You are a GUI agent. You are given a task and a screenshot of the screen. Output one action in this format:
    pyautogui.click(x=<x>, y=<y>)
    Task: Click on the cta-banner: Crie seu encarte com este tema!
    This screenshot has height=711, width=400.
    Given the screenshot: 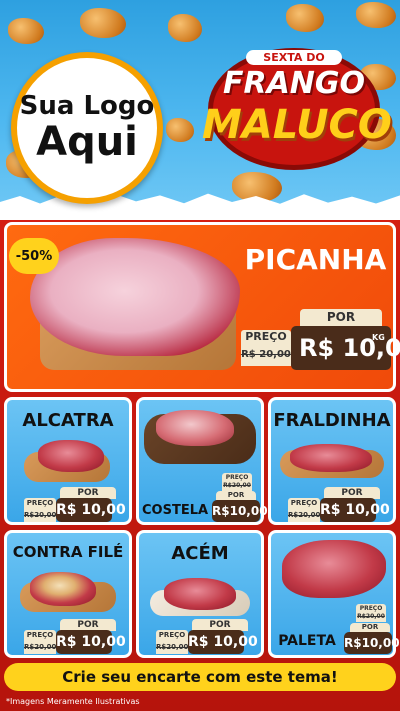 What is the action you would take?
    pyautogui.click(x=200, y=677)
    